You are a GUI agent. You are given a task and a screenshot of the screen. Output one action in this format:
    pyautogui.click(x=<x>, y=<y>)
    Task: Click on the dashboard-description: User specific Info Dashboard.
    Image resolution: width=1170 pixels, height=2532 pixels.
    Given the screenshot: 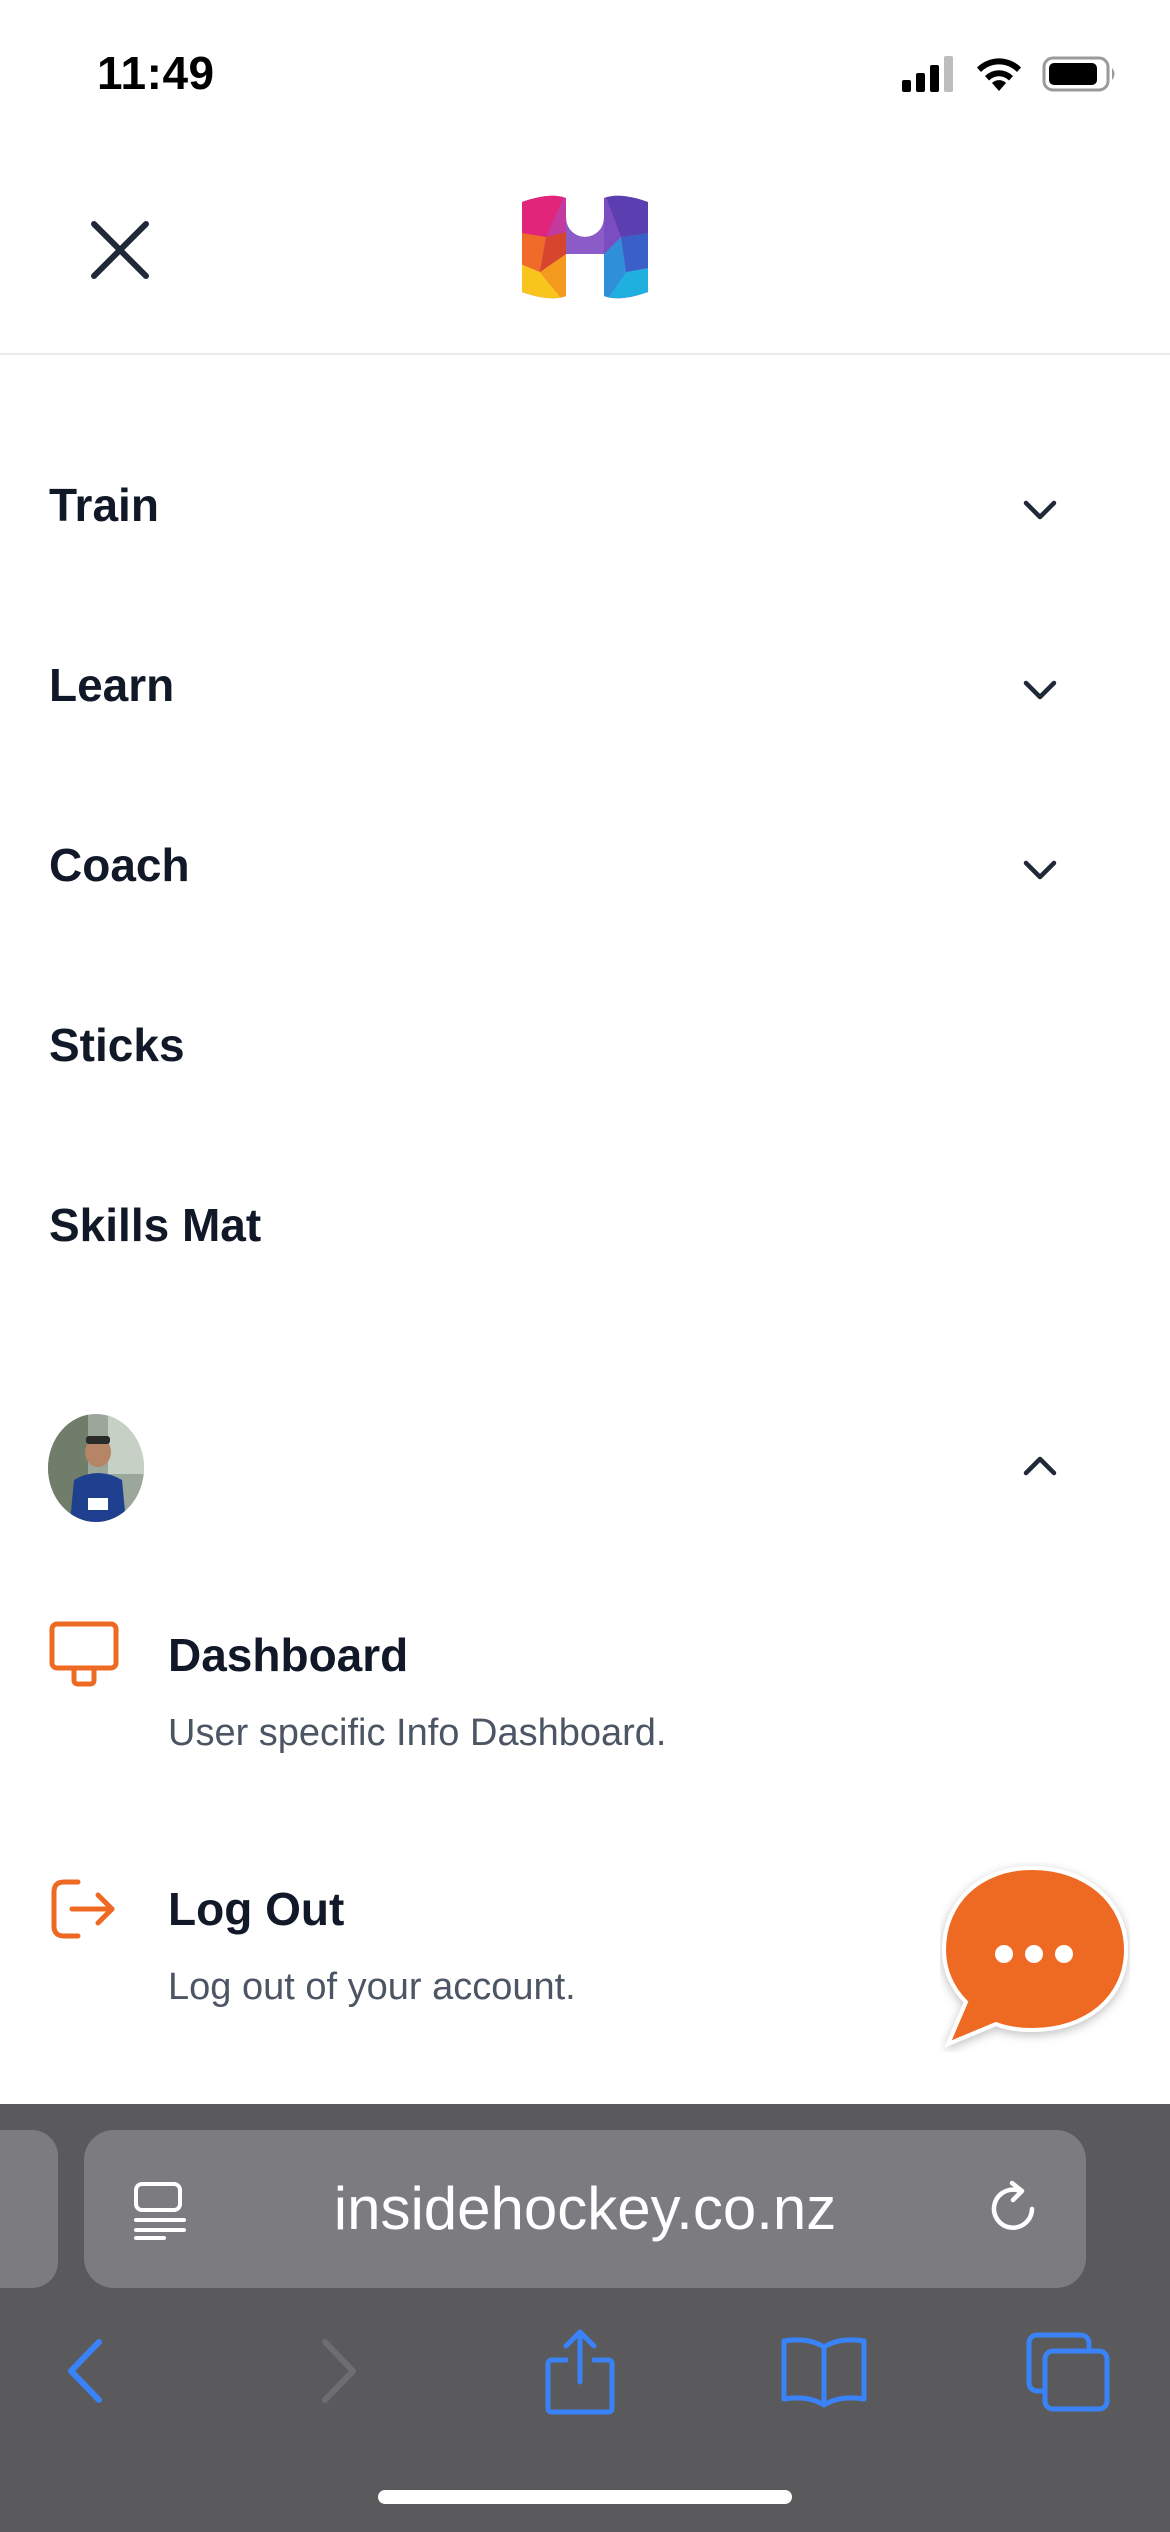 What is the action you would take?
    pyautogui.click(x=417, y=1733)
    